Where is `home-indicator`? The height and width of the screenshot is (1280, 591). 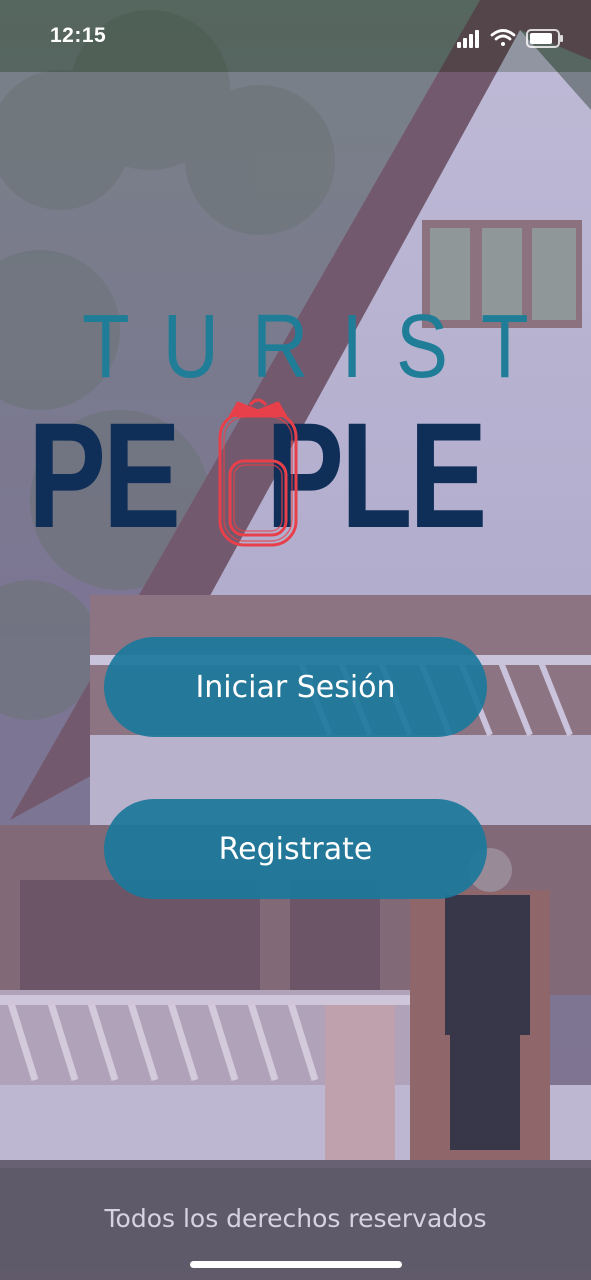
home-indicator is located at coordinates (296, 1264).